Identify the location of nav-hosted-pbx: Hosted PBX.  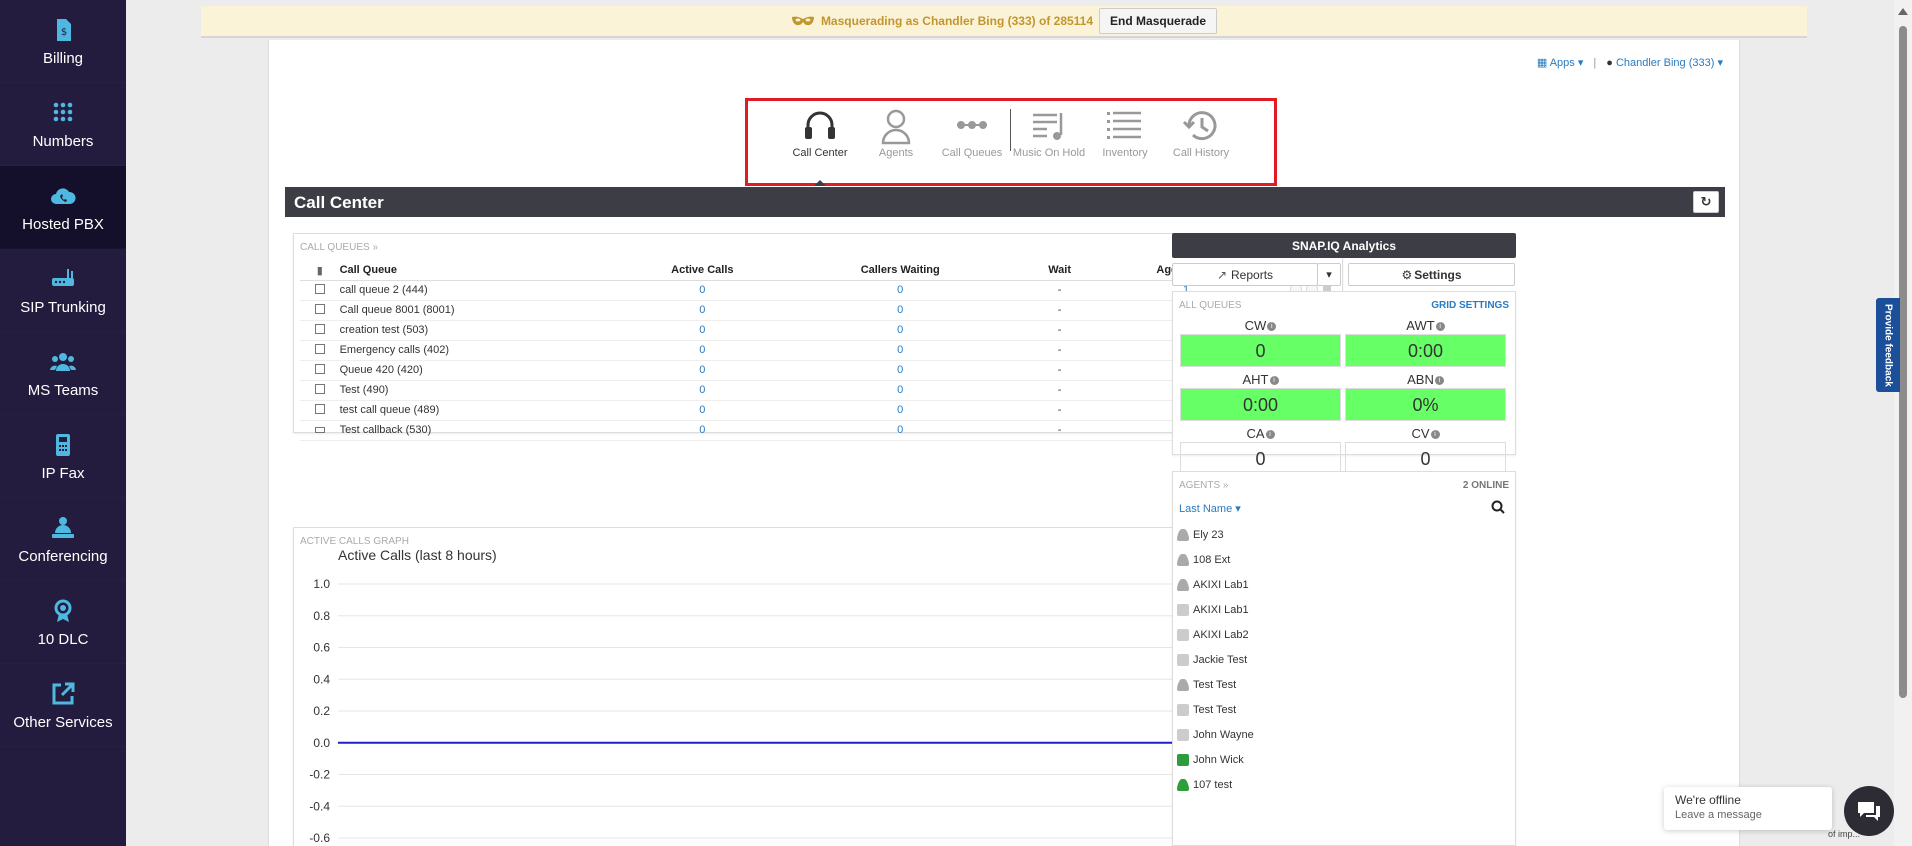
(63, 207).